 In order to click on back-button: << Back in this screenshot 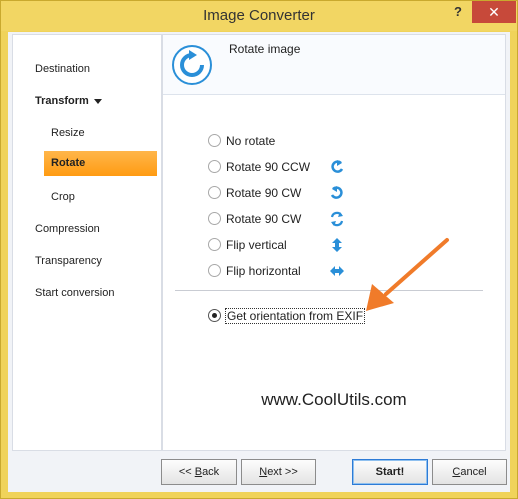, I will do `click(199, 472)`.